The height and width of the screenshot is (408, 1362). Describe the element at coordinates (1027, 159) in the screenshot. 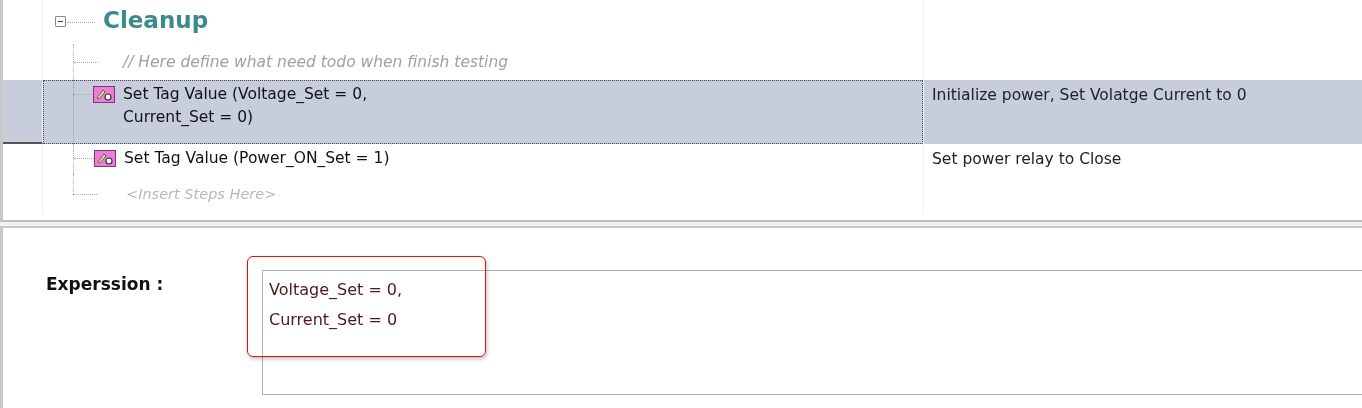

I see `step-description: Set power relay to Close` at that location.